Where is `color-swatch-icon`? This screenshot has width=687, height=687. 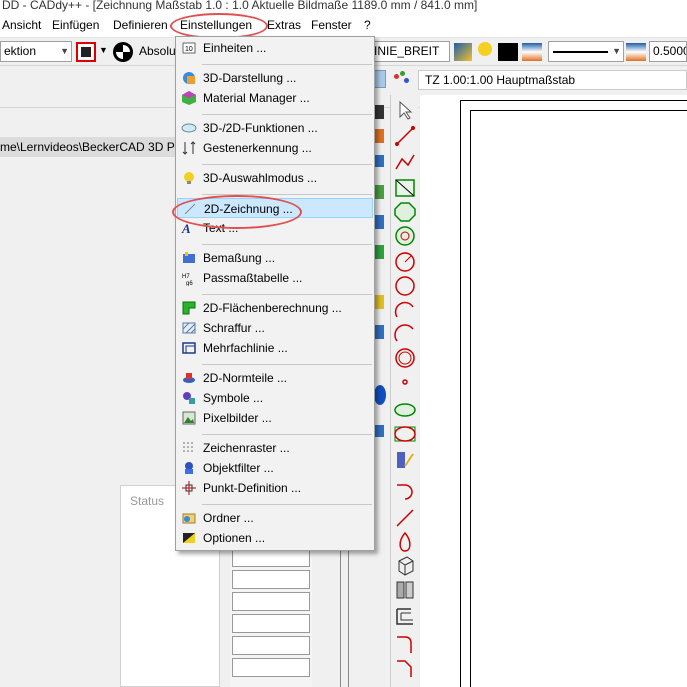
color-swatch-icon is located at coordinates (86, 52).